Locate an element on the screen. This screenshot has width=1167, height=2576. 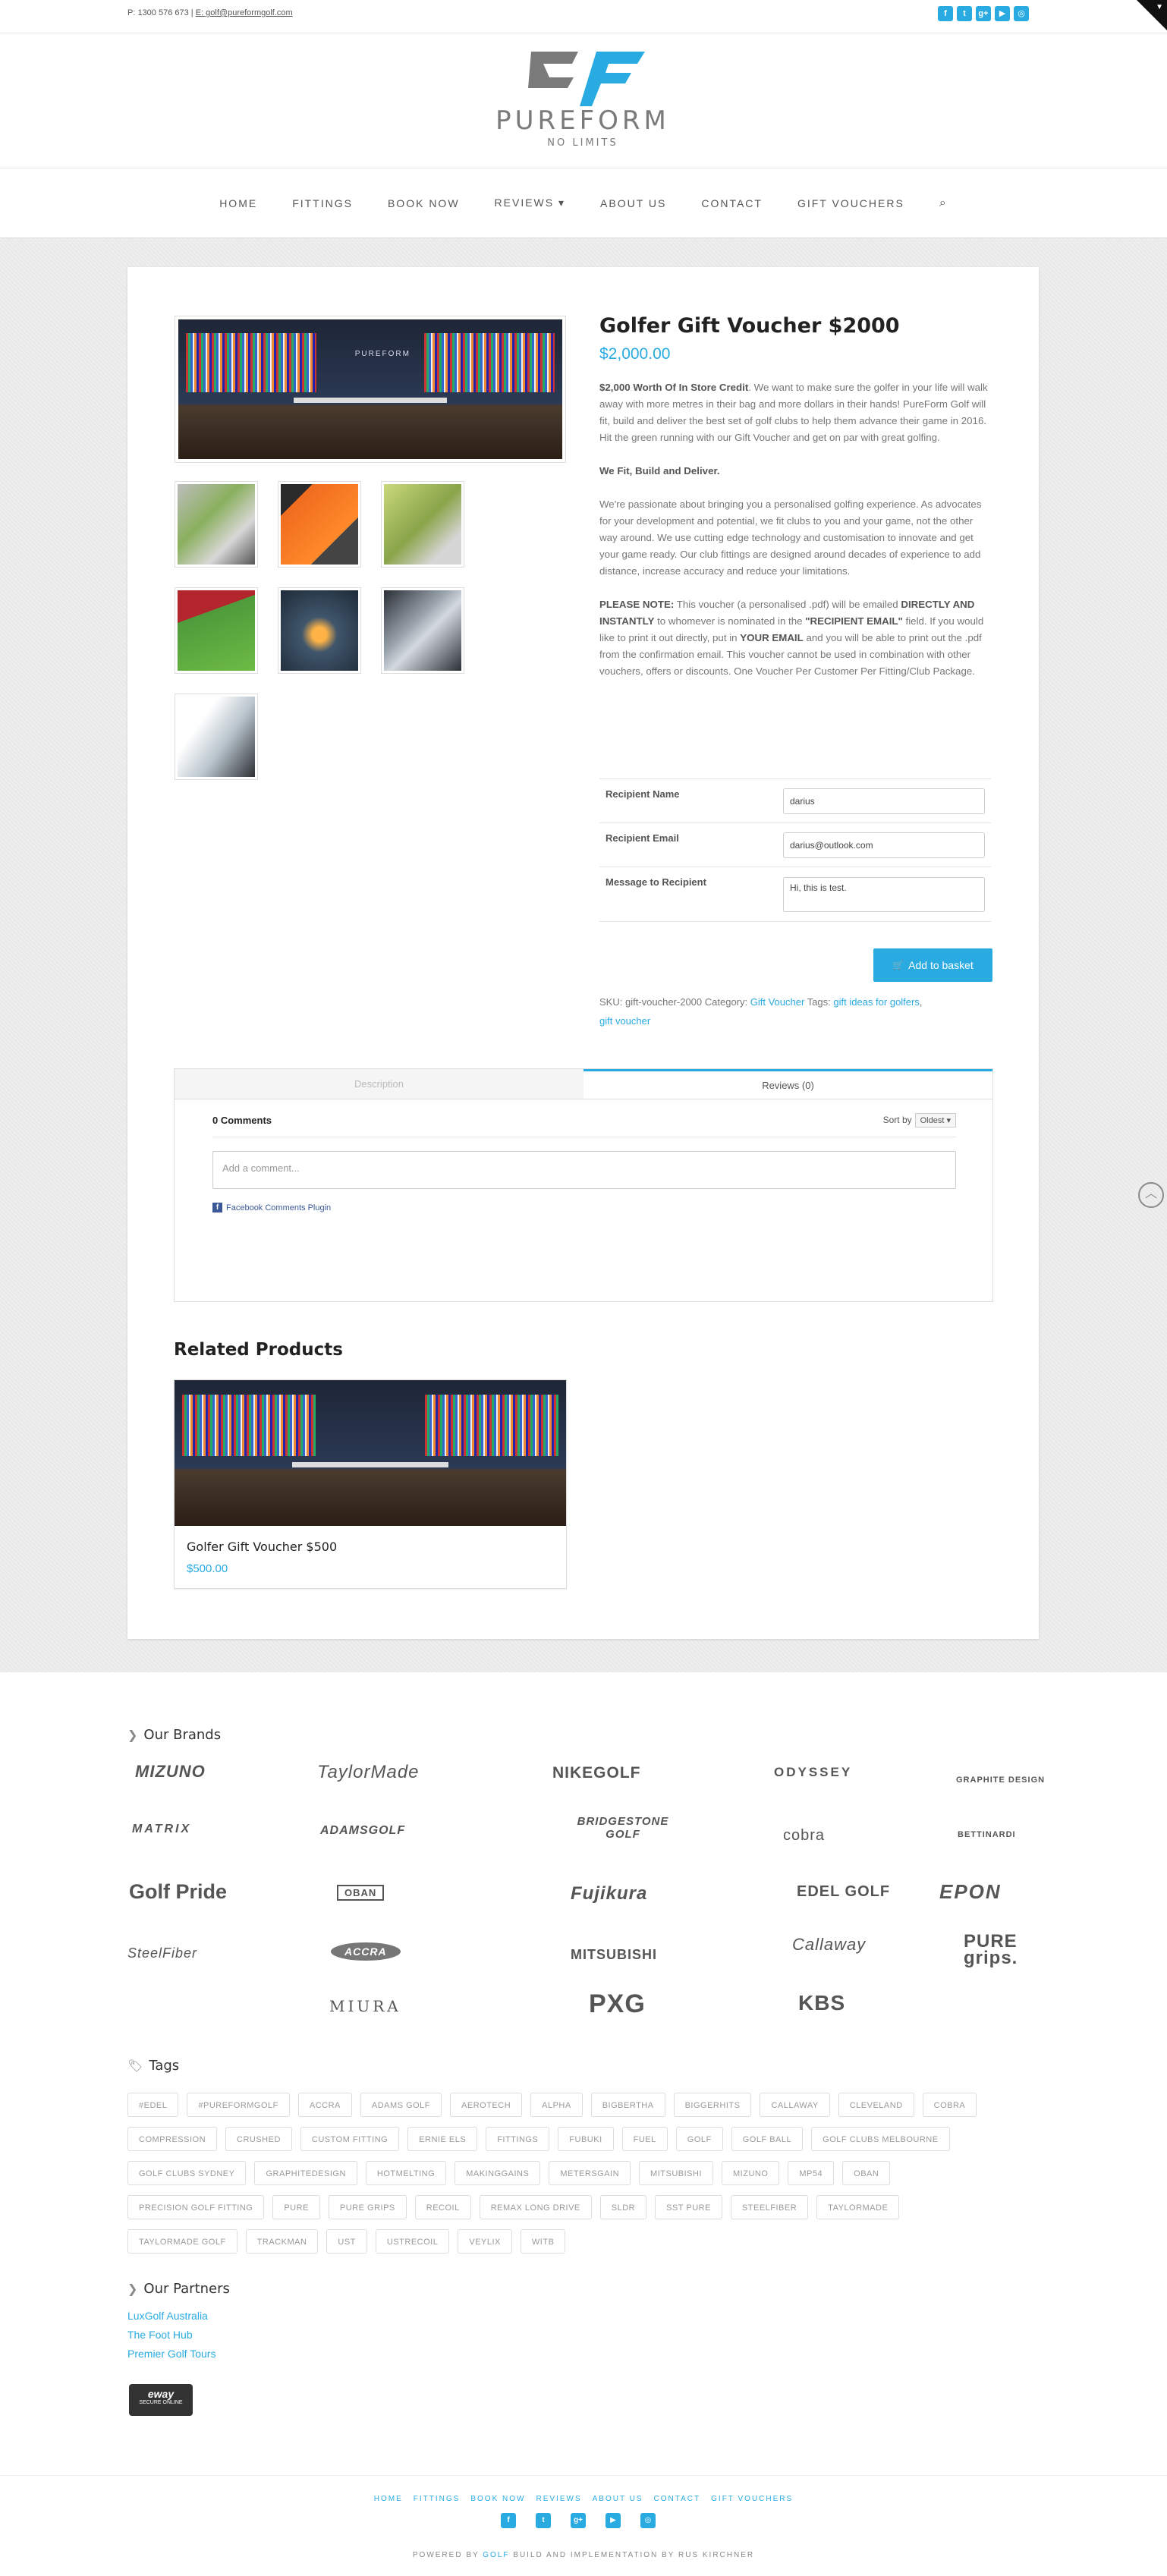
tag-chip: WITB is located at coordinates (543, 2241).